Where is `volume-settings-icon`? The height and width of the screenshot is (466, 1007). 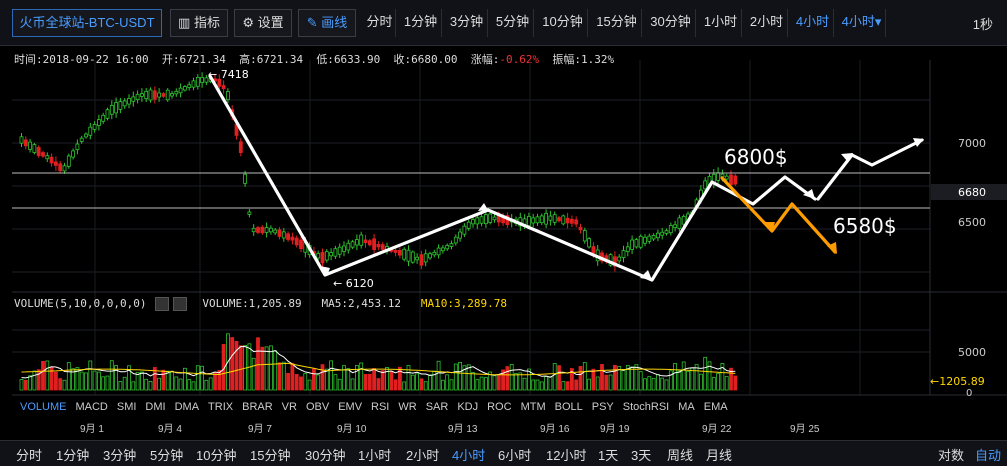
volume-settings-icon is located at coordinates (162, 304).